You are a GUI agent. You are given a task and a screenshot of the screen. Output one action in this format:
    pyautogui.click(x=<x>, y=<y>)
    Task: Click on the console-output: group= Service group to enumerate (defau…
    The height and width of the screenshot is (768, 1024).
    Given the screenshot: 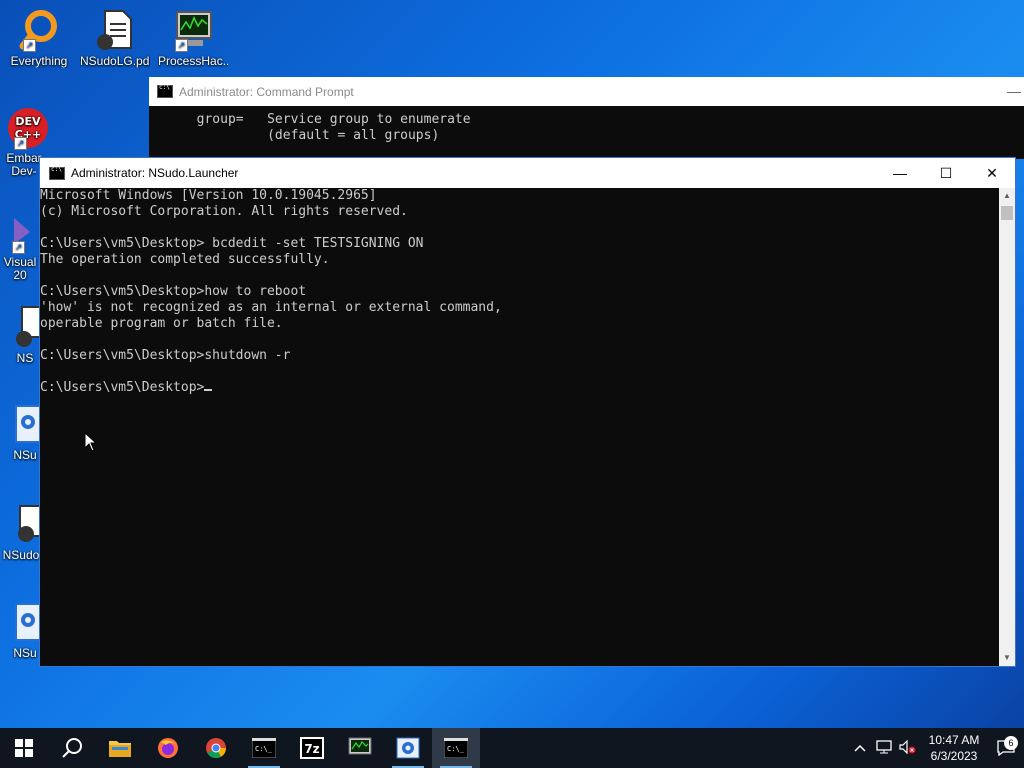 What is the action you would take?
    pyautogui.click(x=326, y=127)
    